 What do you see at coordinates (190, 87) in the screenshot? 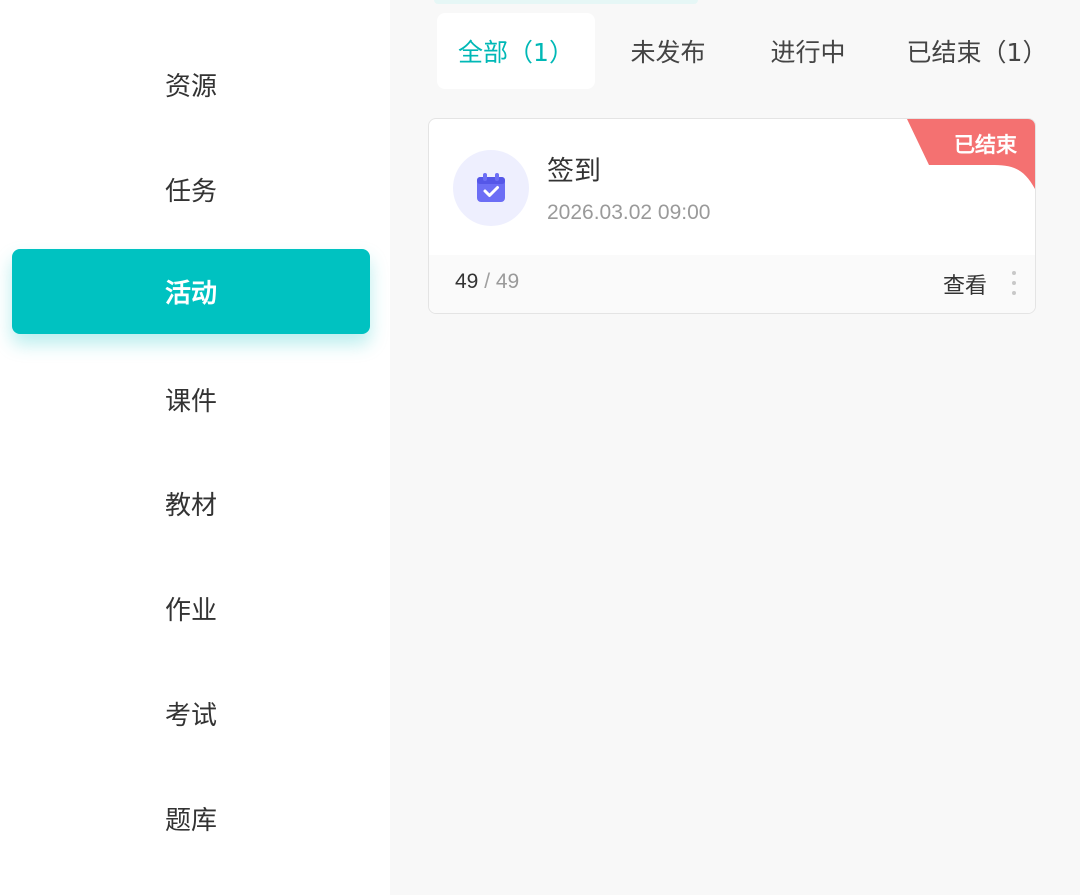
I see `sidebar-item-label: 资源` at bounding box center [190, 87].